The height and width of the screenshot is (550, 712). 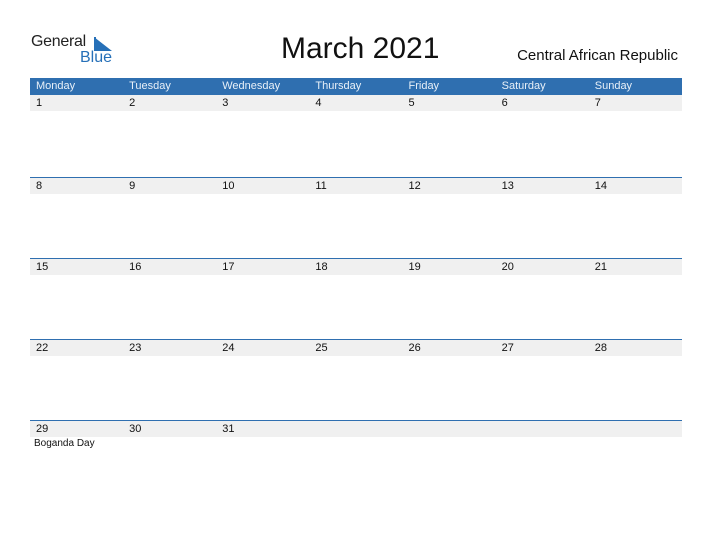 I want to click on weekday-sunday: Sunday, so click(x=613, y=86).